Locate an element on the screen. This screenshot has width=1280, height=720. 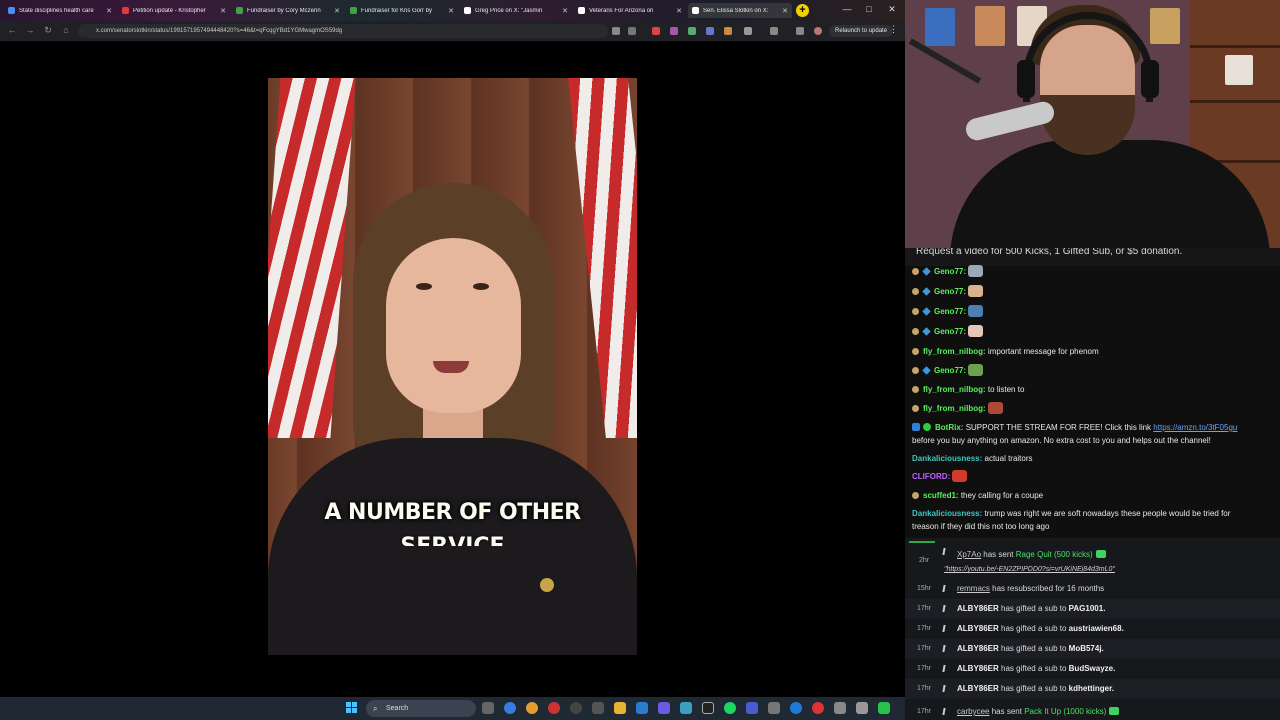
obs-icon is located at coordinates (576, 708).